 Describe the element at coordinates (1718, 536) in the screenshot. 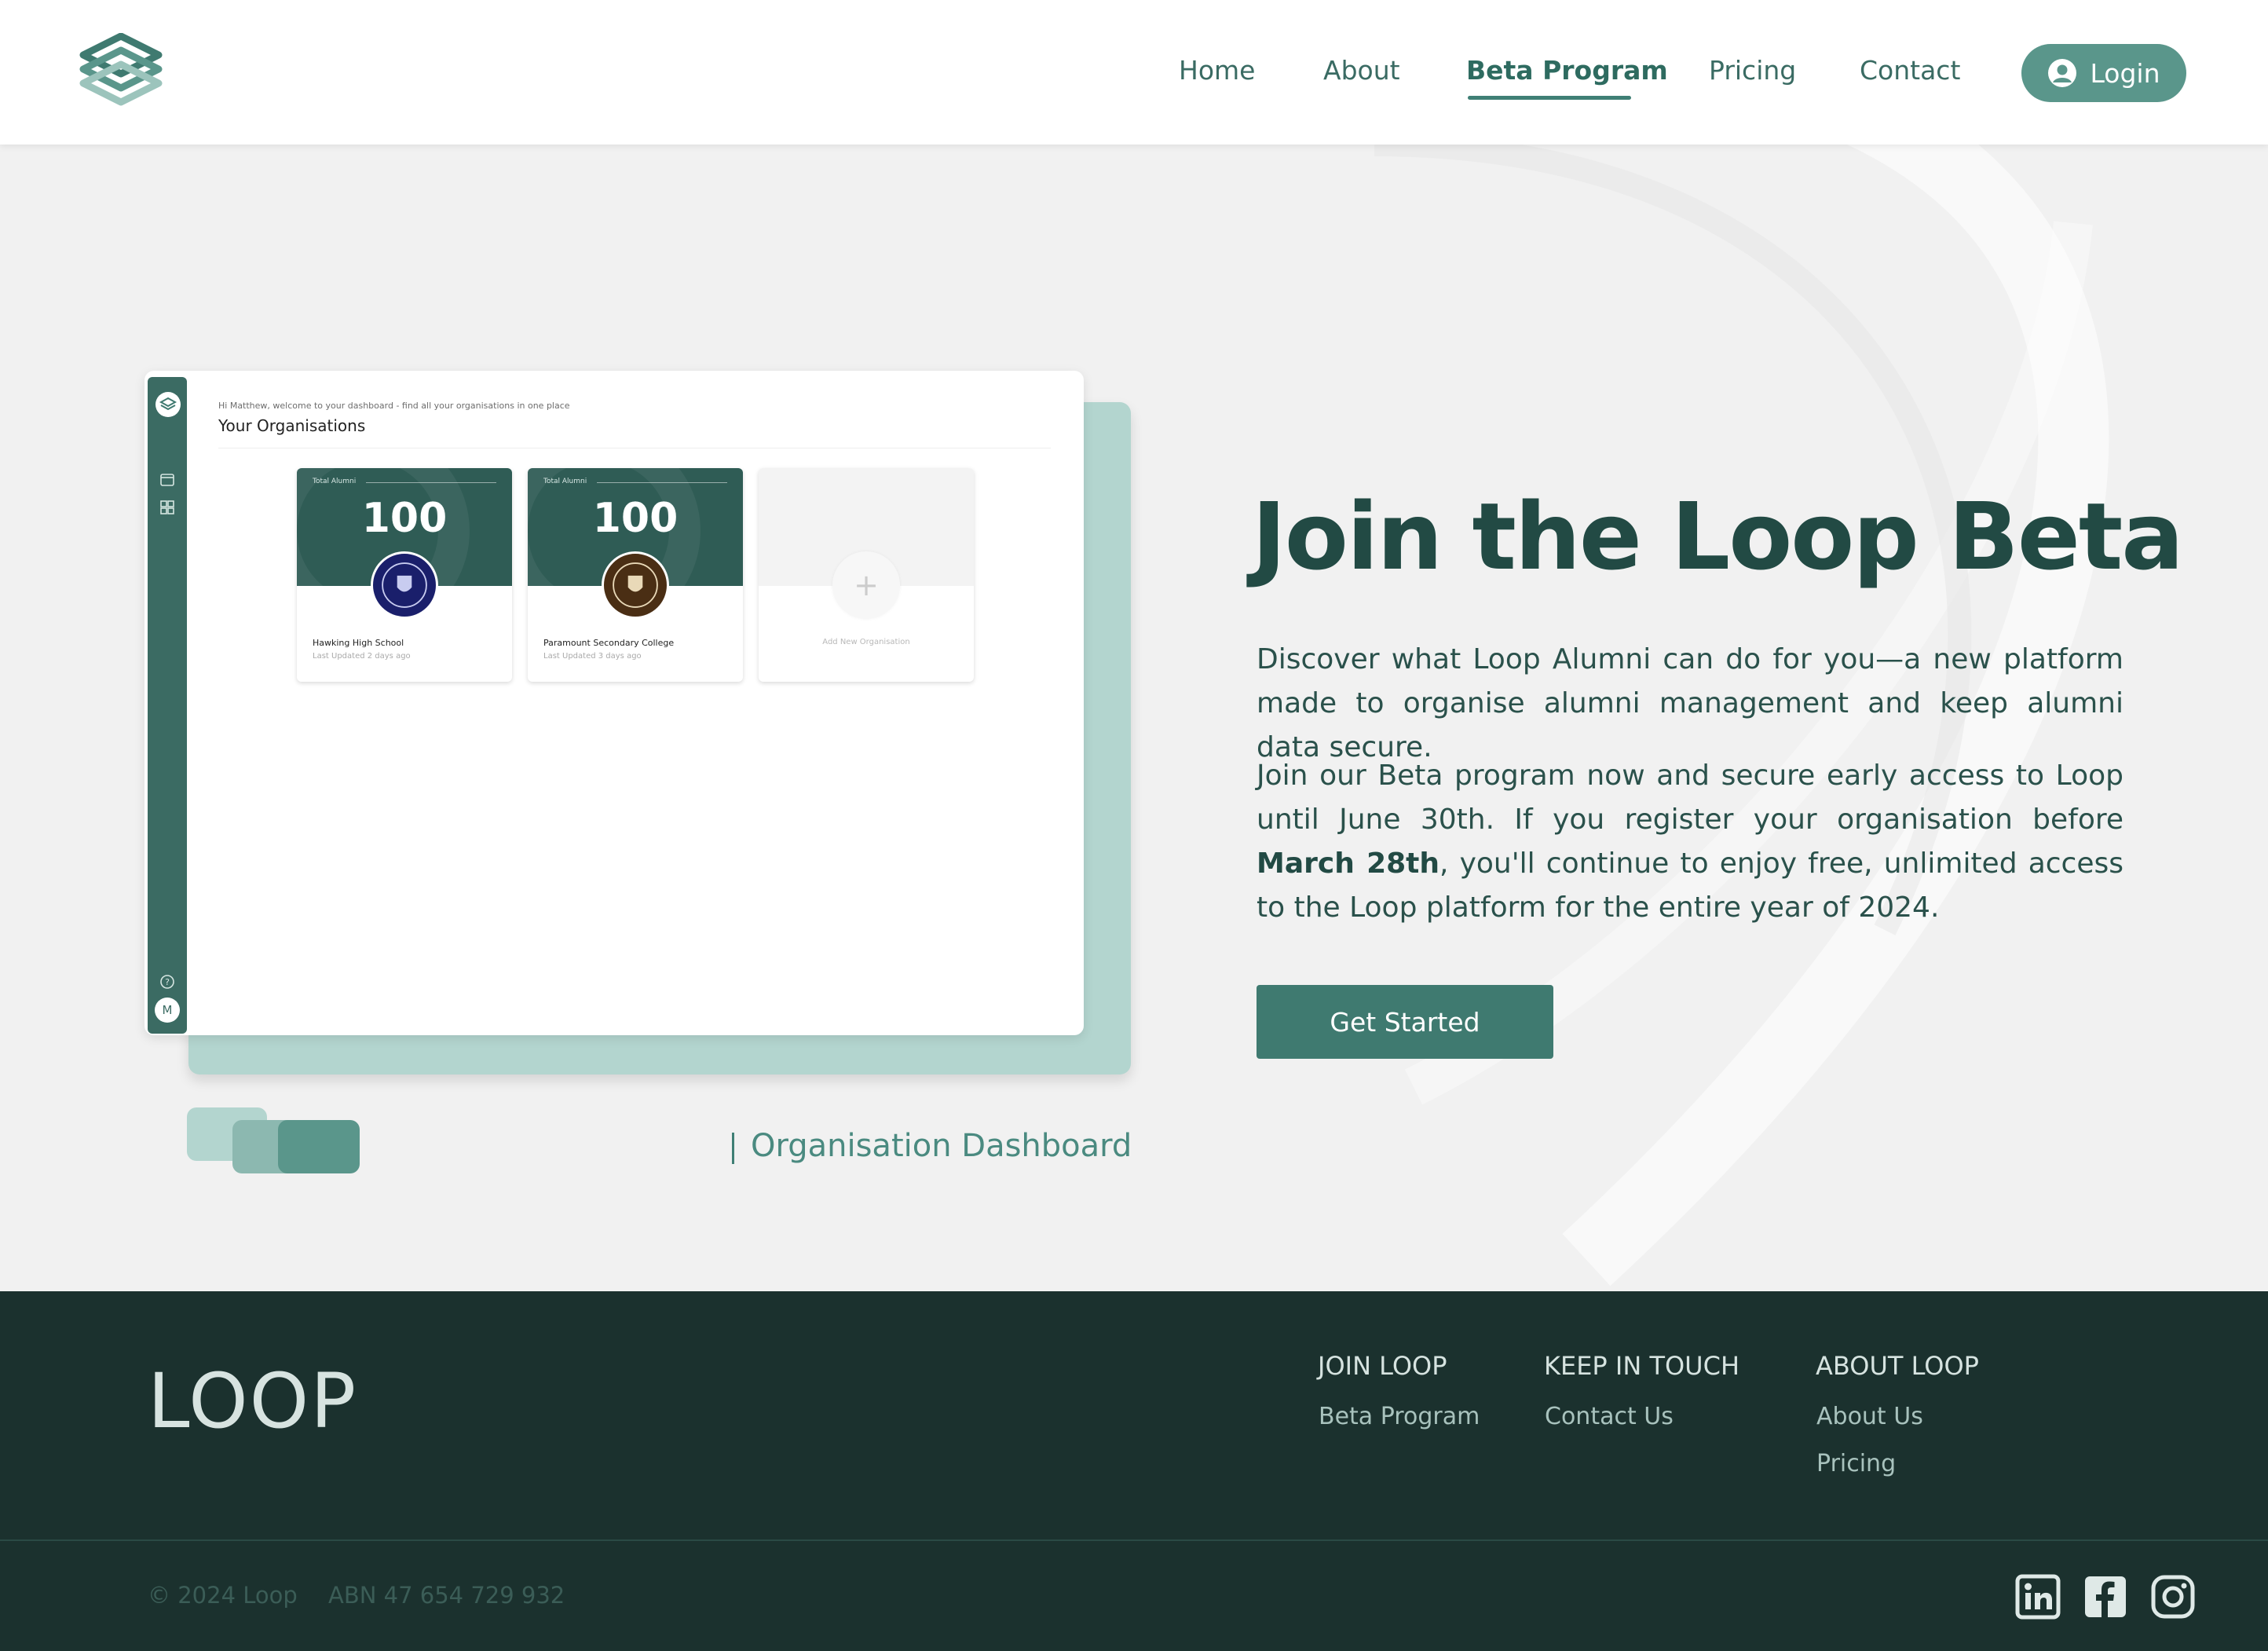

I see `hero-title: Join the Loop Beta` at that location.